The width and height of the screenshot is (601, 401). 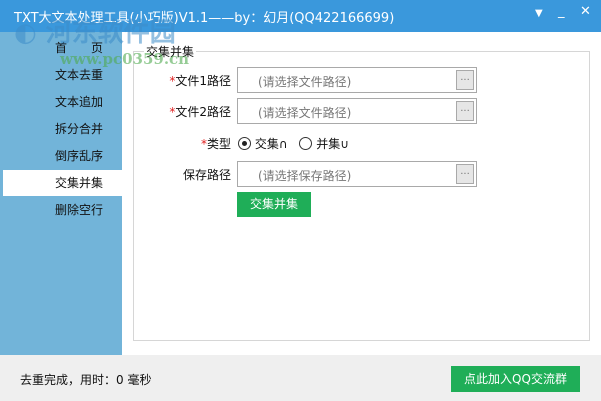 What do you see at coordinates (305, 176) in the screenshot?
I see `save-placeholder: (请选择保存路径)` at bounding box center [305, 176].